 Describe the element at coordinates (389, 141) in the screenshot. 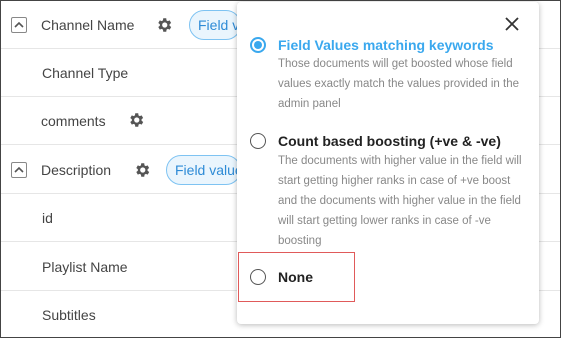

I see `option-title: Count based boosting (+ve & -ve)` at that location.